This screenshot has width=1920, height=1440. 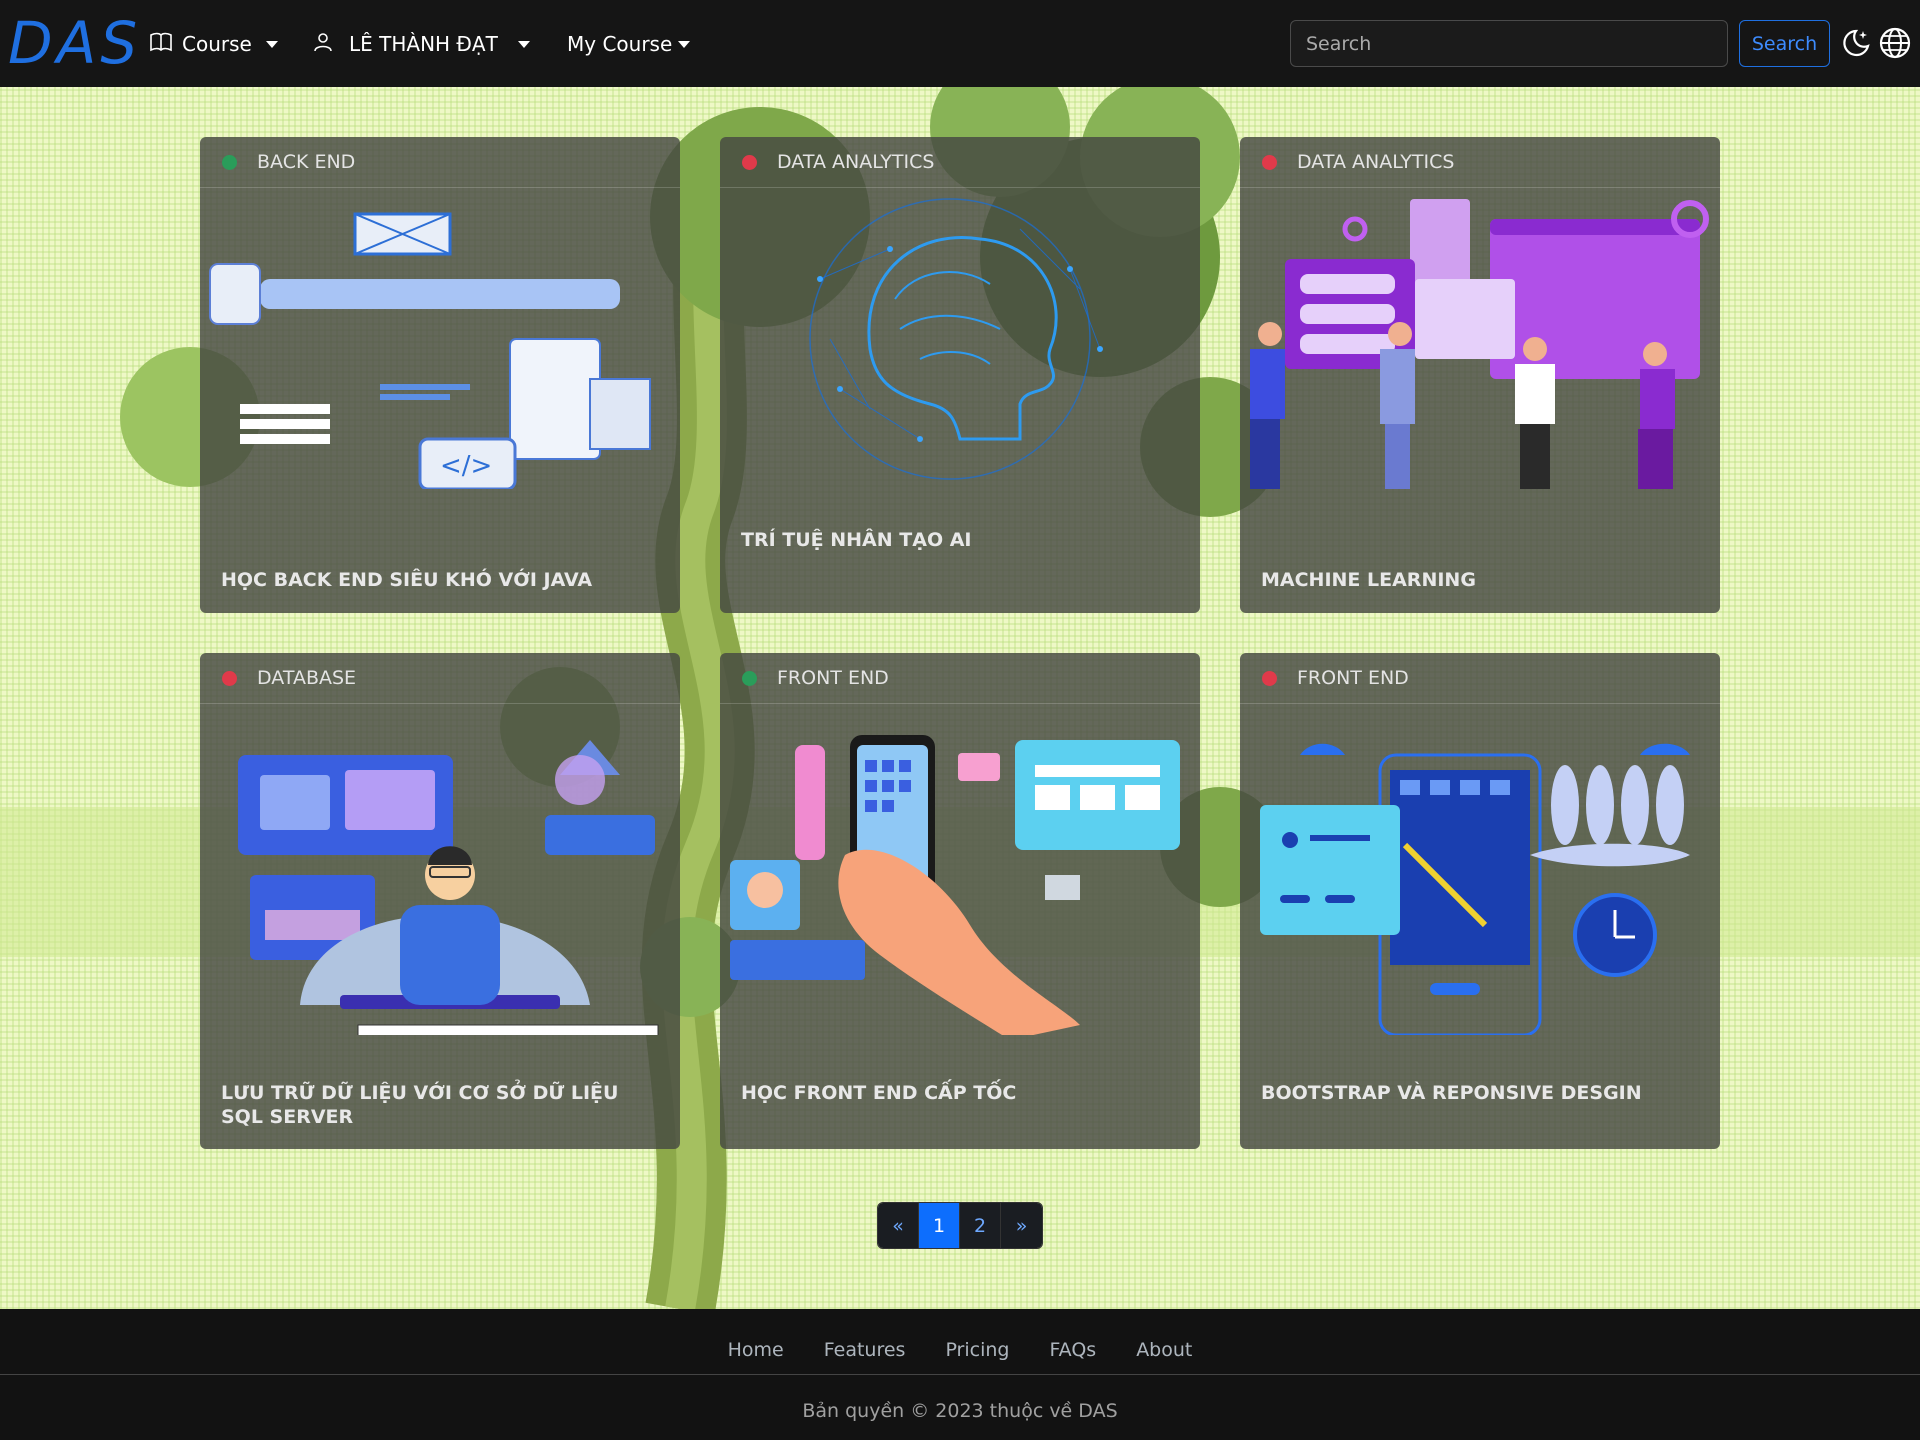 I want to click on pagination-page-1: 1, so click(x=939, y=1225).